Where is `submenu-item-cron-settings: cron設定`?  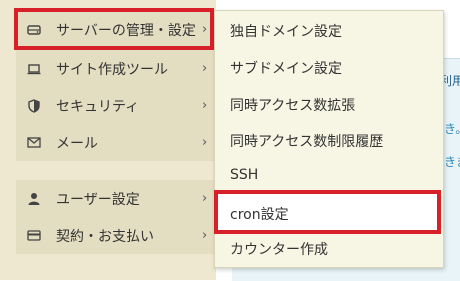
submenu-item-cron-settings: cron設定 is located at coordinates (259, 214).